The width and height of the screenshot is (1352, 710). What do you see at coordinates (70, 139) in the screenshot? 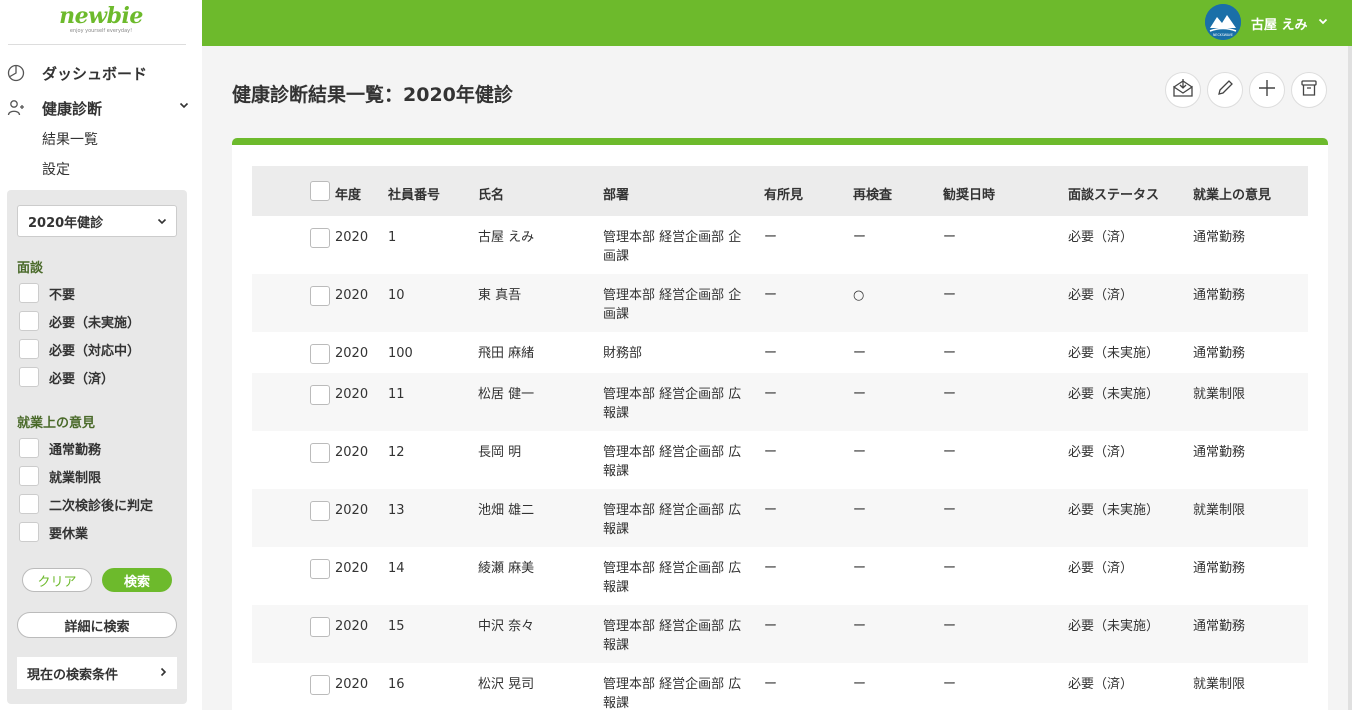
I see `sidebar-subitem-results: 結果一覧` at bounding box center [70, 139].